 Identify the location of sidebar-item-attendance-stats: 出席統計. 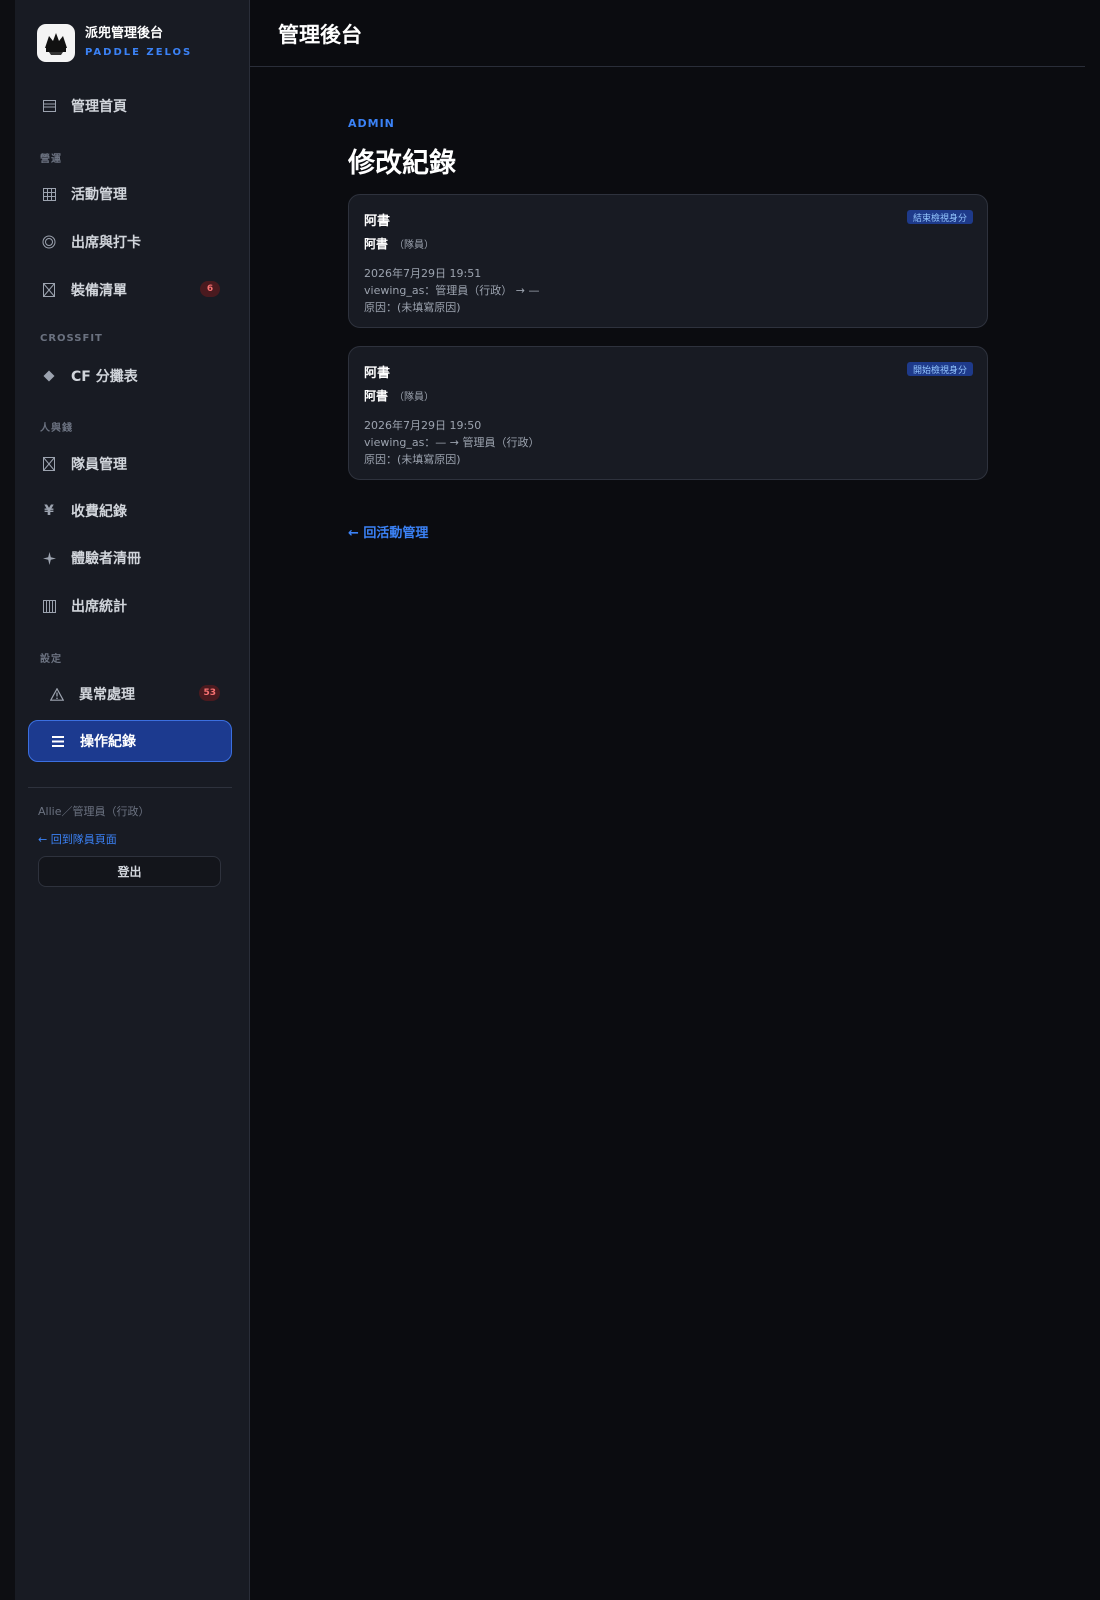
(130, 606).